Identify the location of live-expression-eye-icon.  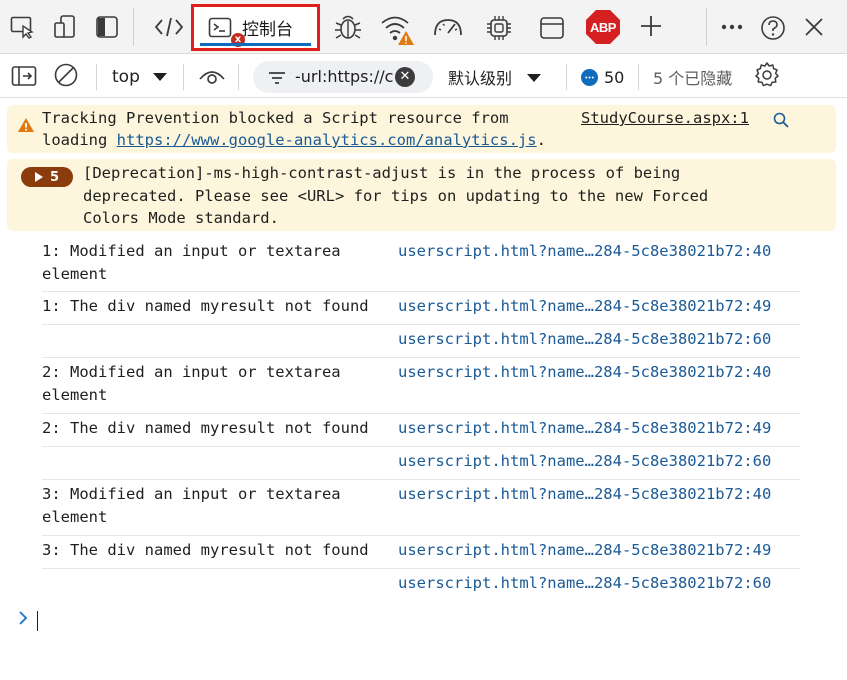
(212, 76).